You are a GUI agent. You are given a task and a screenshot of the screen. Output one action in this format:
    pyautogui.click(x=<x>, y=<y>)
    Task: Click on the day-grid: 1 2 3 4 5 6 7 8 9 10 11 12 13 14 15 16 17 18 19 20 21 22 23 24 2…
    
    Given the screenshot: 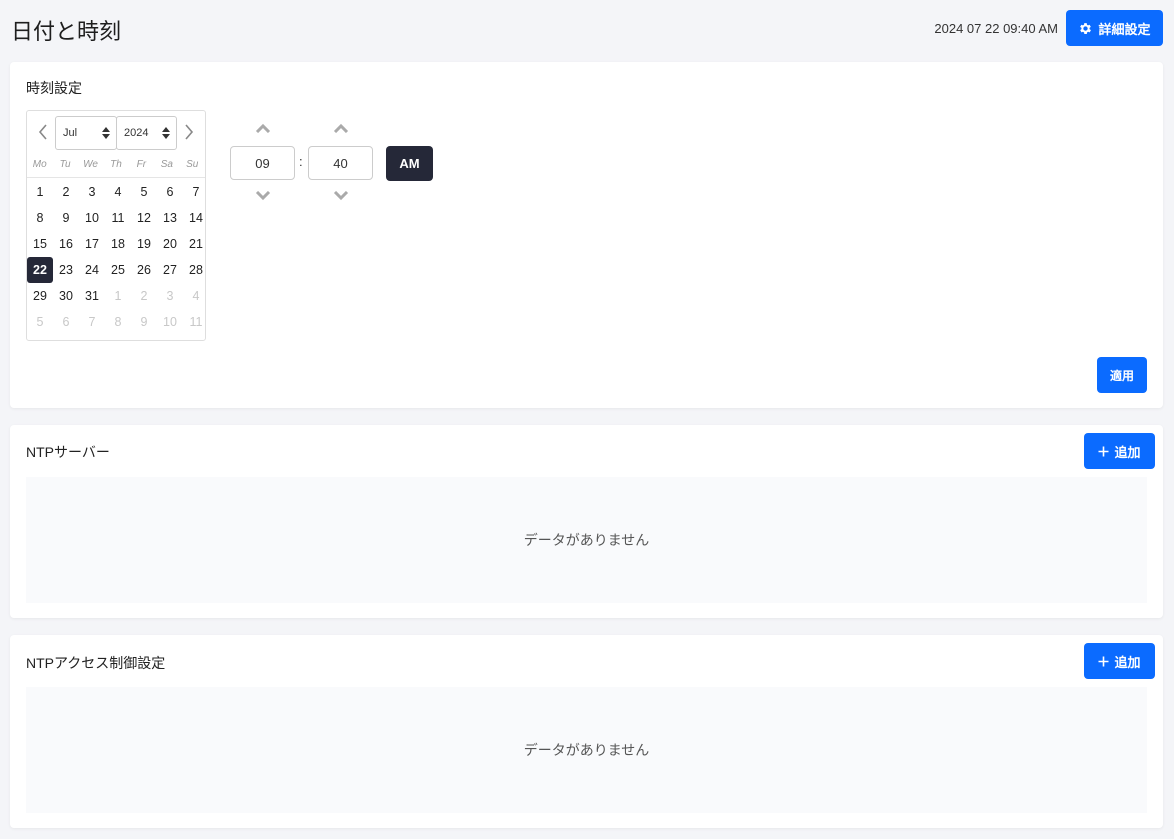 What is the action you would take?
    pyautogui.click(x=118, y=256)
    